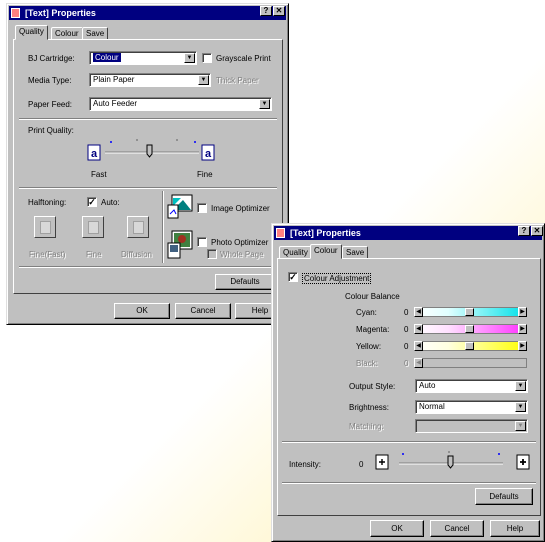 This screenshot has width=545, height=542. Describe the element at coordinates (94, 254) in the screenshot. I see `fine-halftone-label: Fine` at that location.